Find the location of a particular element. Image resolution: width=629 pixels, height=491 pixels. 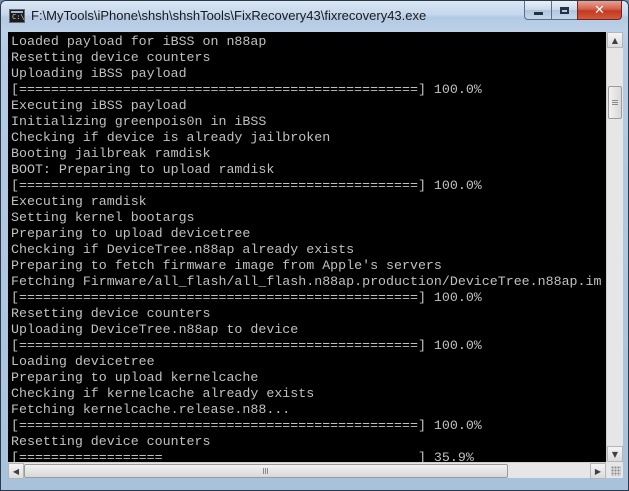

scroll-up-button: ▲ is located at coordinates (615, 40).